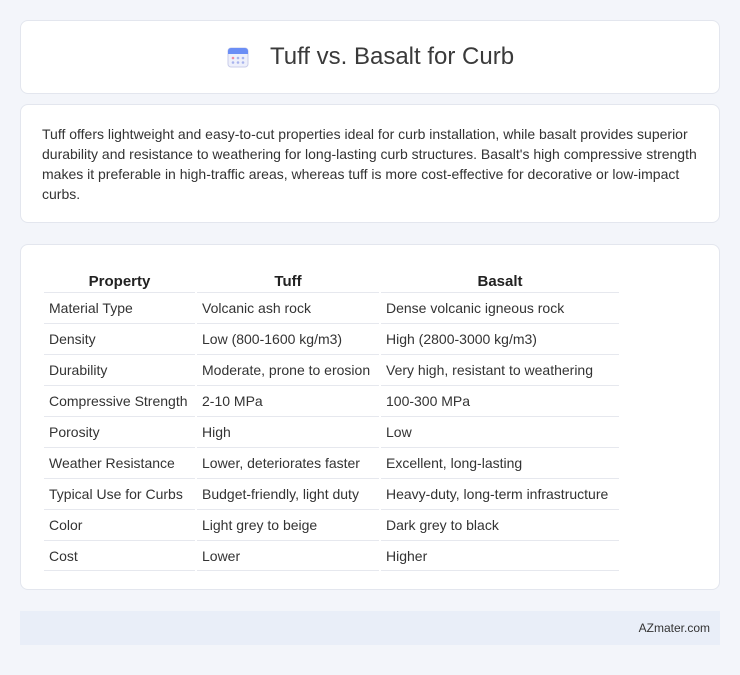 The image size is (740, 675). I want to click on cell-tuff: High, so click(288, 431).